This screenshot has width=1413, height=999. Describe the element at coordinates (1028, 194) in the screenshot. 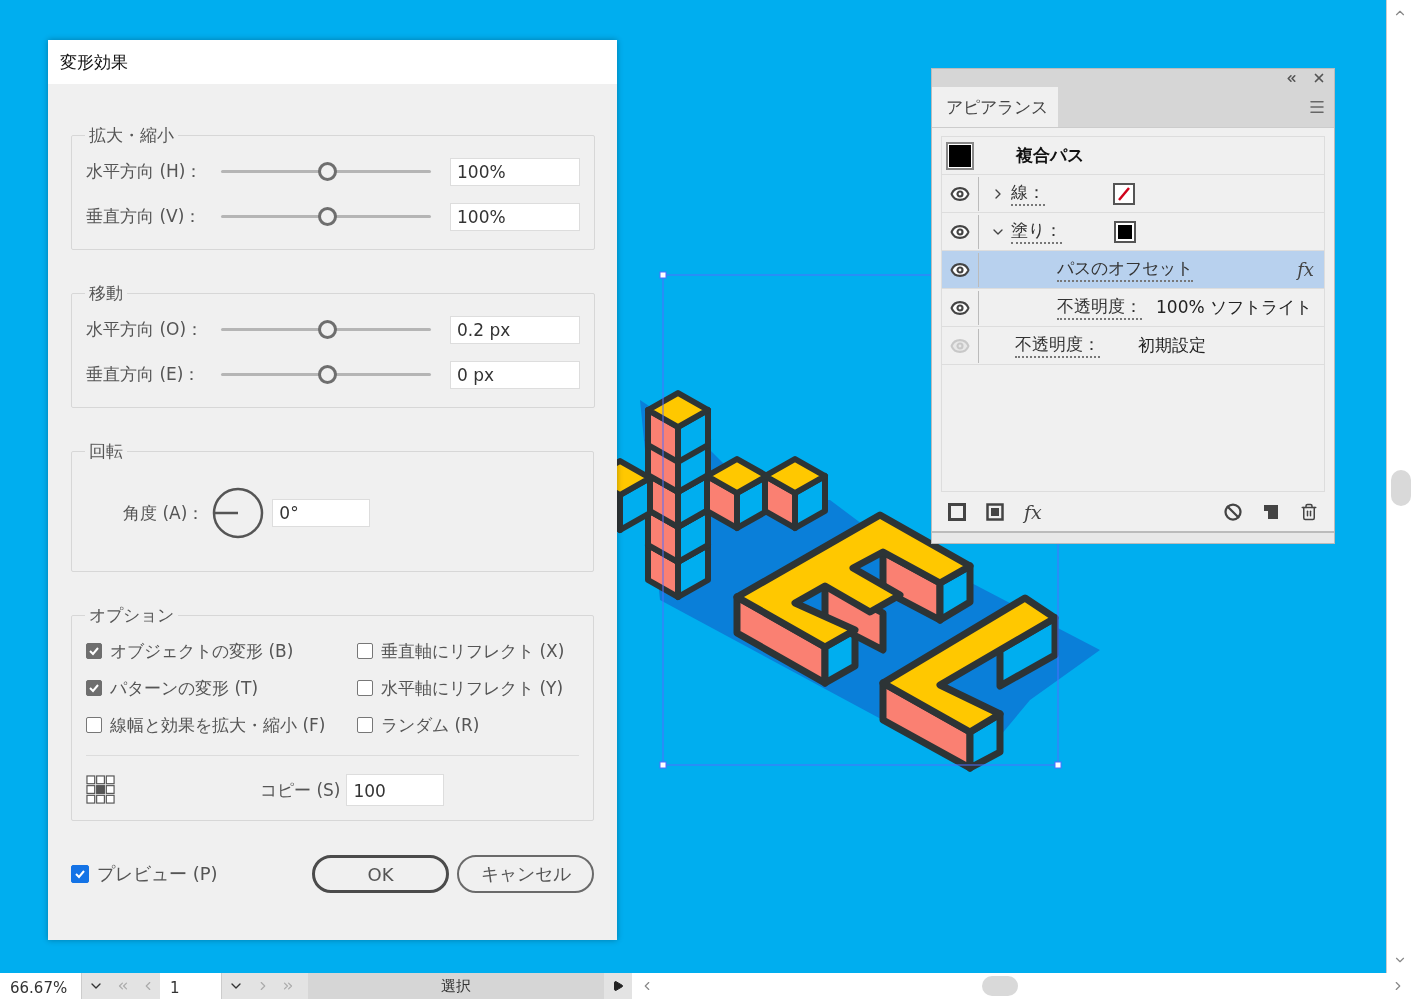

I see `attribute-link: 線：` at that location.